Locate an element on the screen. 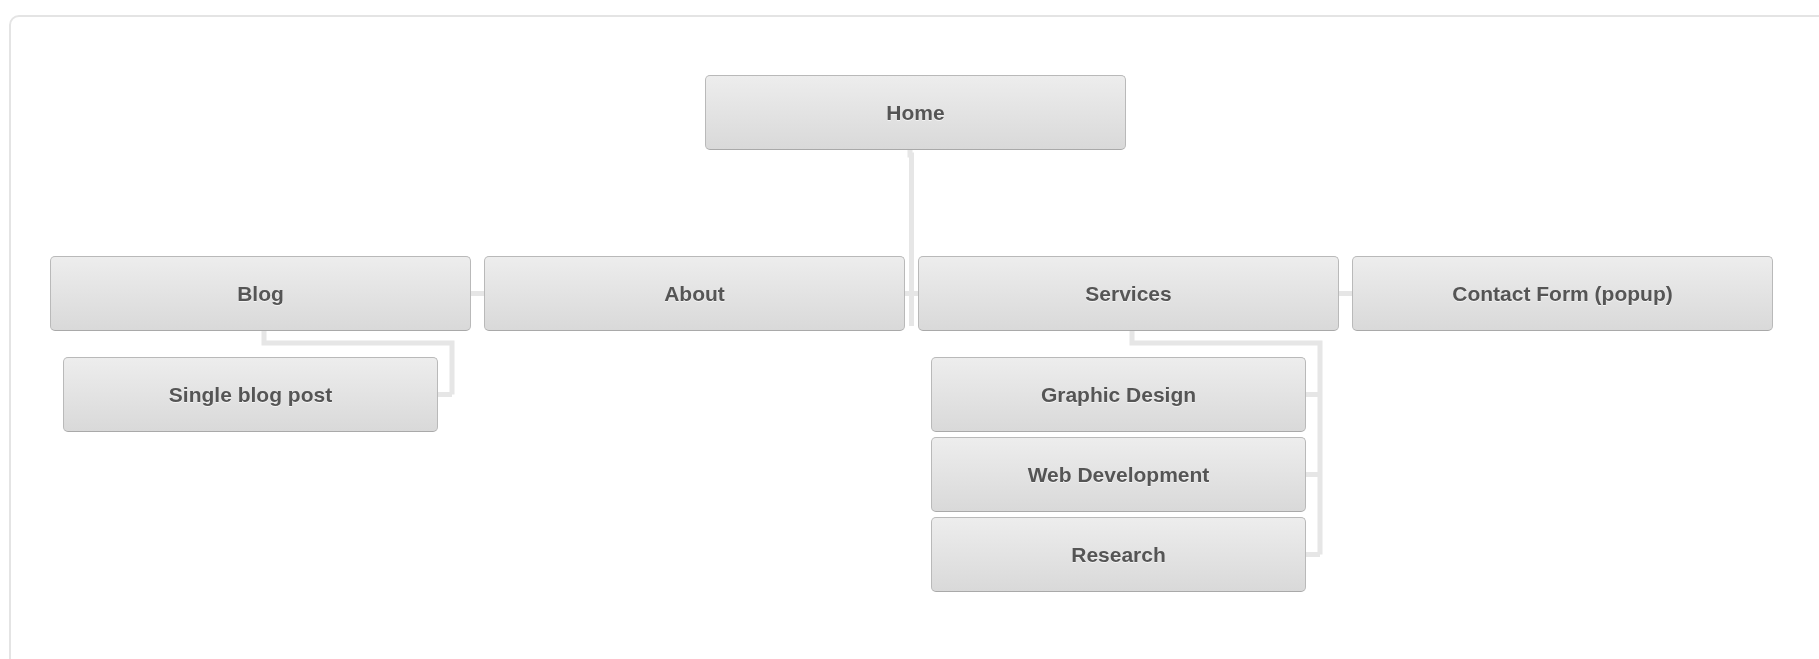 The width and height of the screenshot is (1819, 659). page-node: Web Development is located at coordinates (1118, 474).